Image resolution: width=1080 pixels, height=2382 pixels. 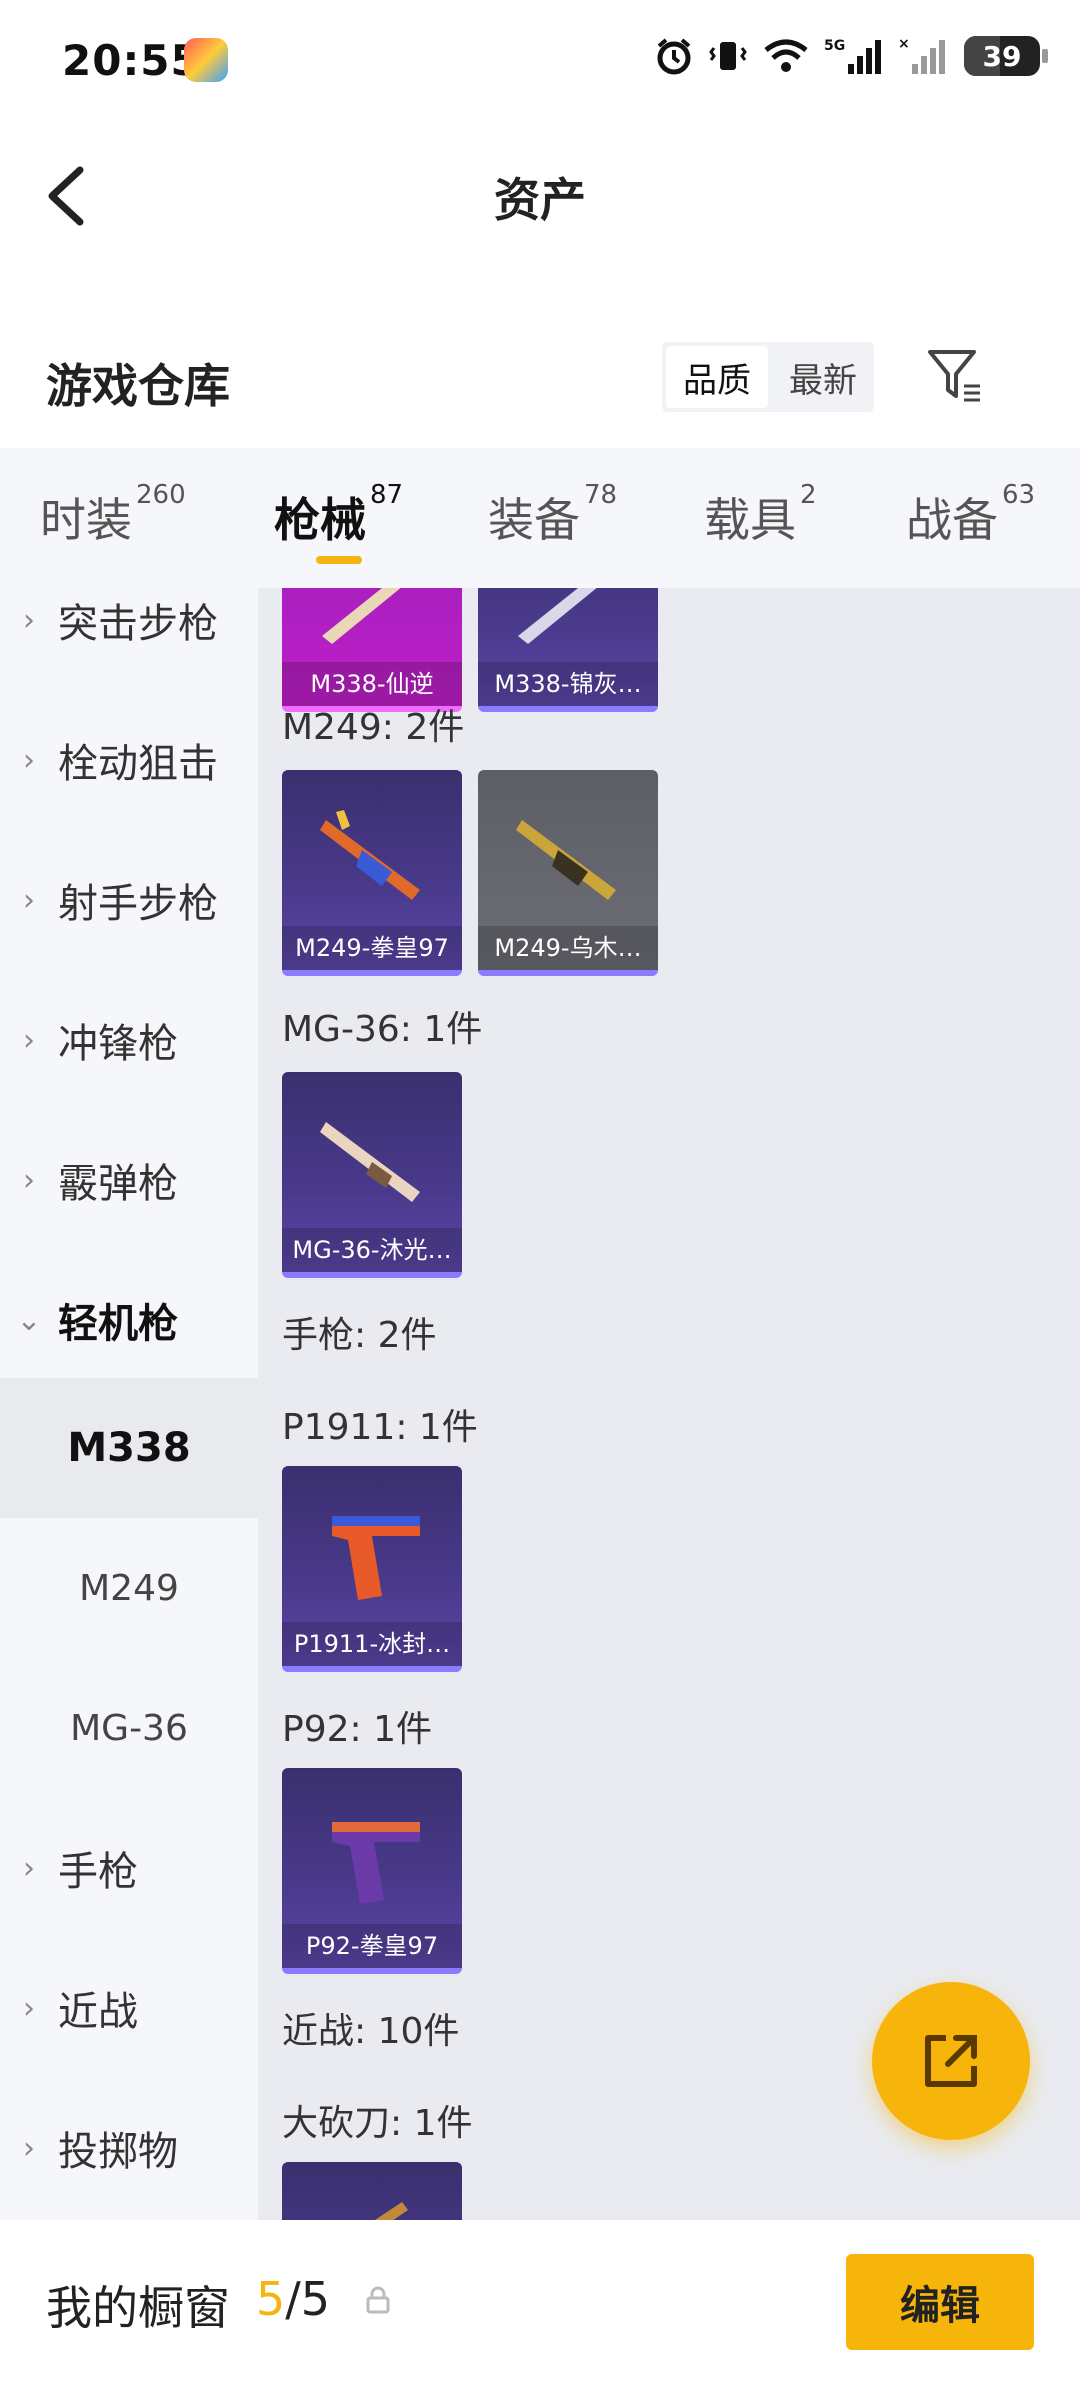 I want to click on sidebar-item-pistol: › 手枪, so click(x=129, y=1868).